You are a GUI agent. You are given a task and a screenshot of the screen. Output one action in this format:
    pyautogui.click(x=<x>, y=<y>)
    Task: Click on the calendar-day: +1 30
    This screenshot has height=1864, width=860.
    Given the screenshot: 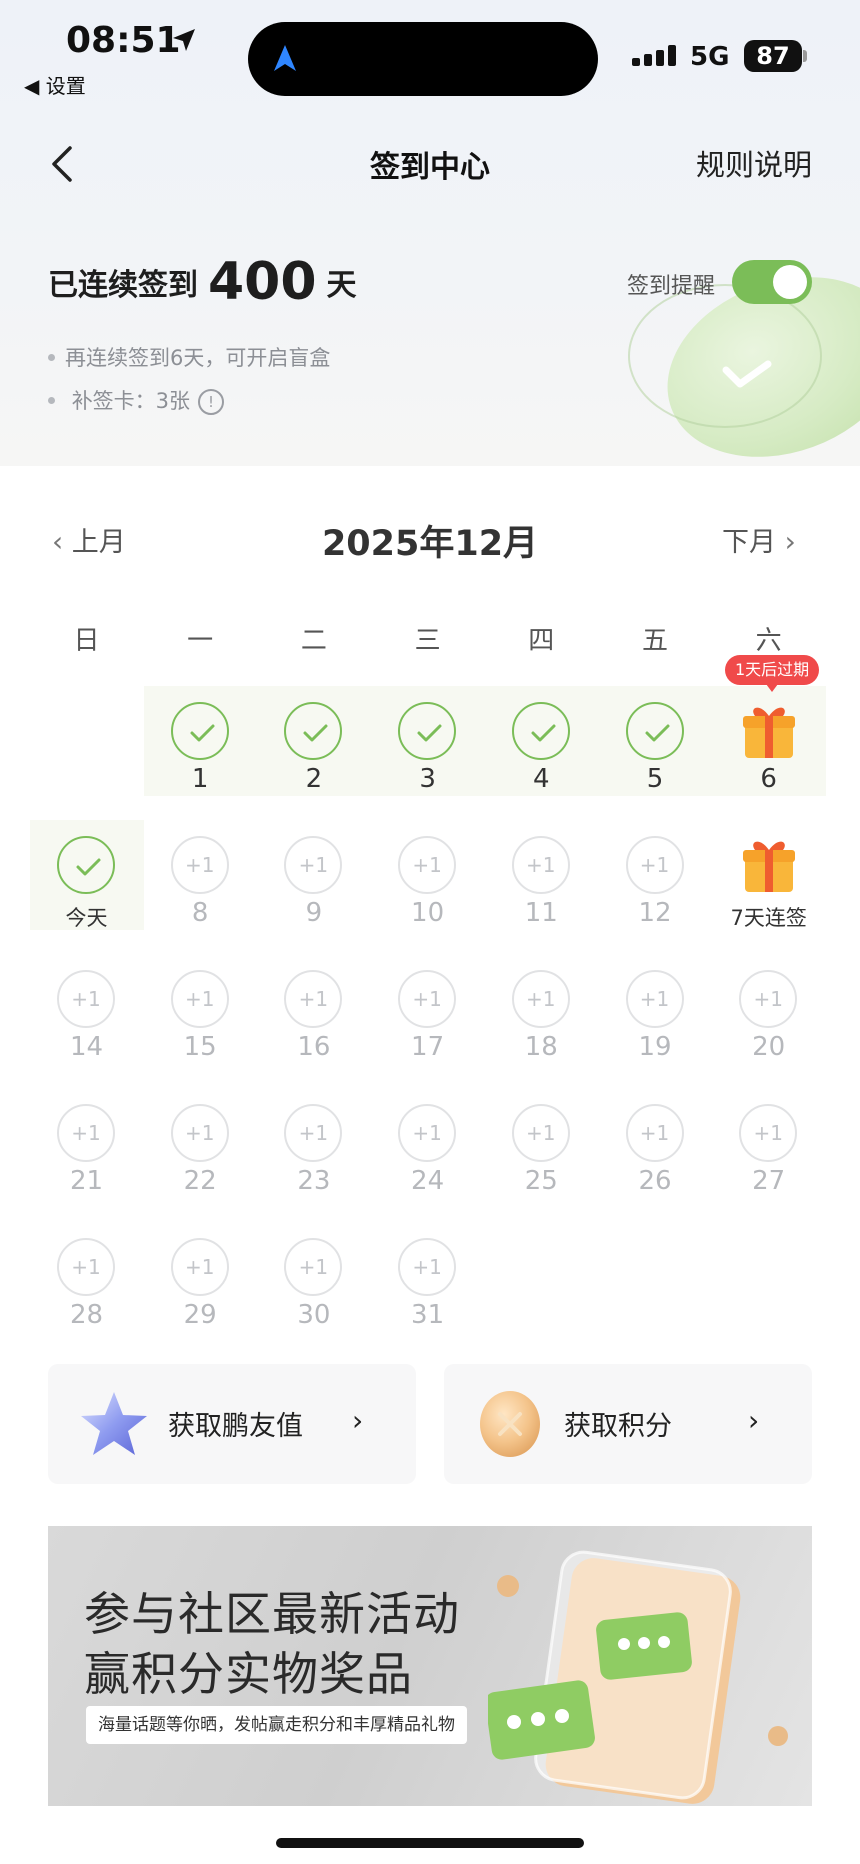 What is the action you would take?
    pyautogui.click(x=313, y=1286)
    